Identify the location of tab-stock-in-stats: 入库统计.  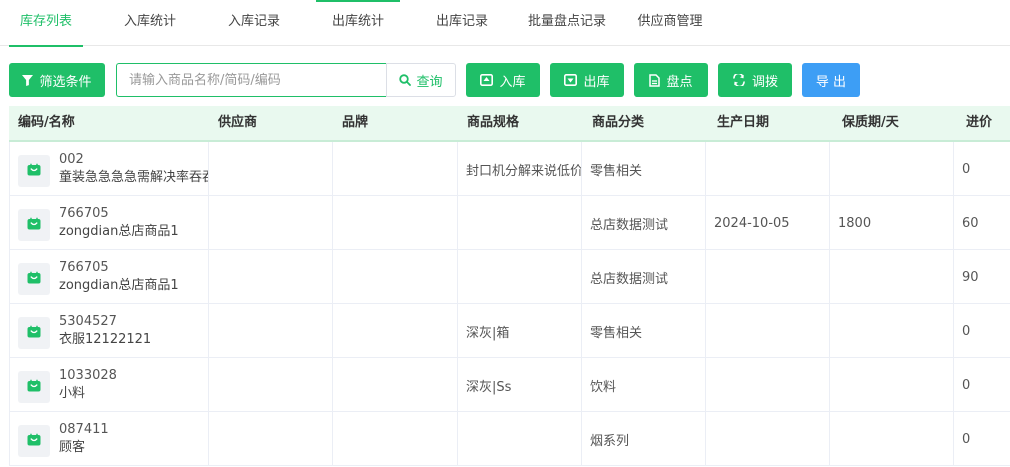
(150, 23).